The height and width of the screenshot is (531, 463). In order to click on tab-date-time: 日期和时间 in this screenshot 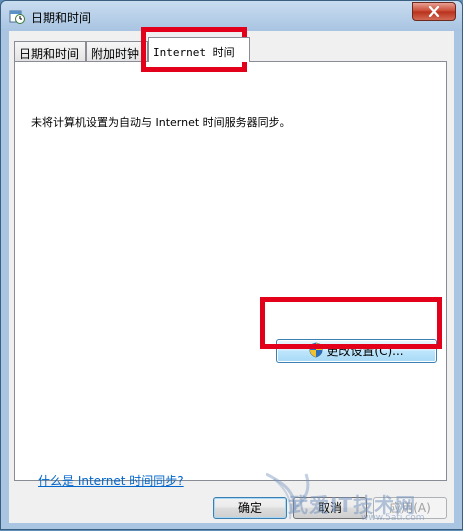, I will do `click(50, 51)`.